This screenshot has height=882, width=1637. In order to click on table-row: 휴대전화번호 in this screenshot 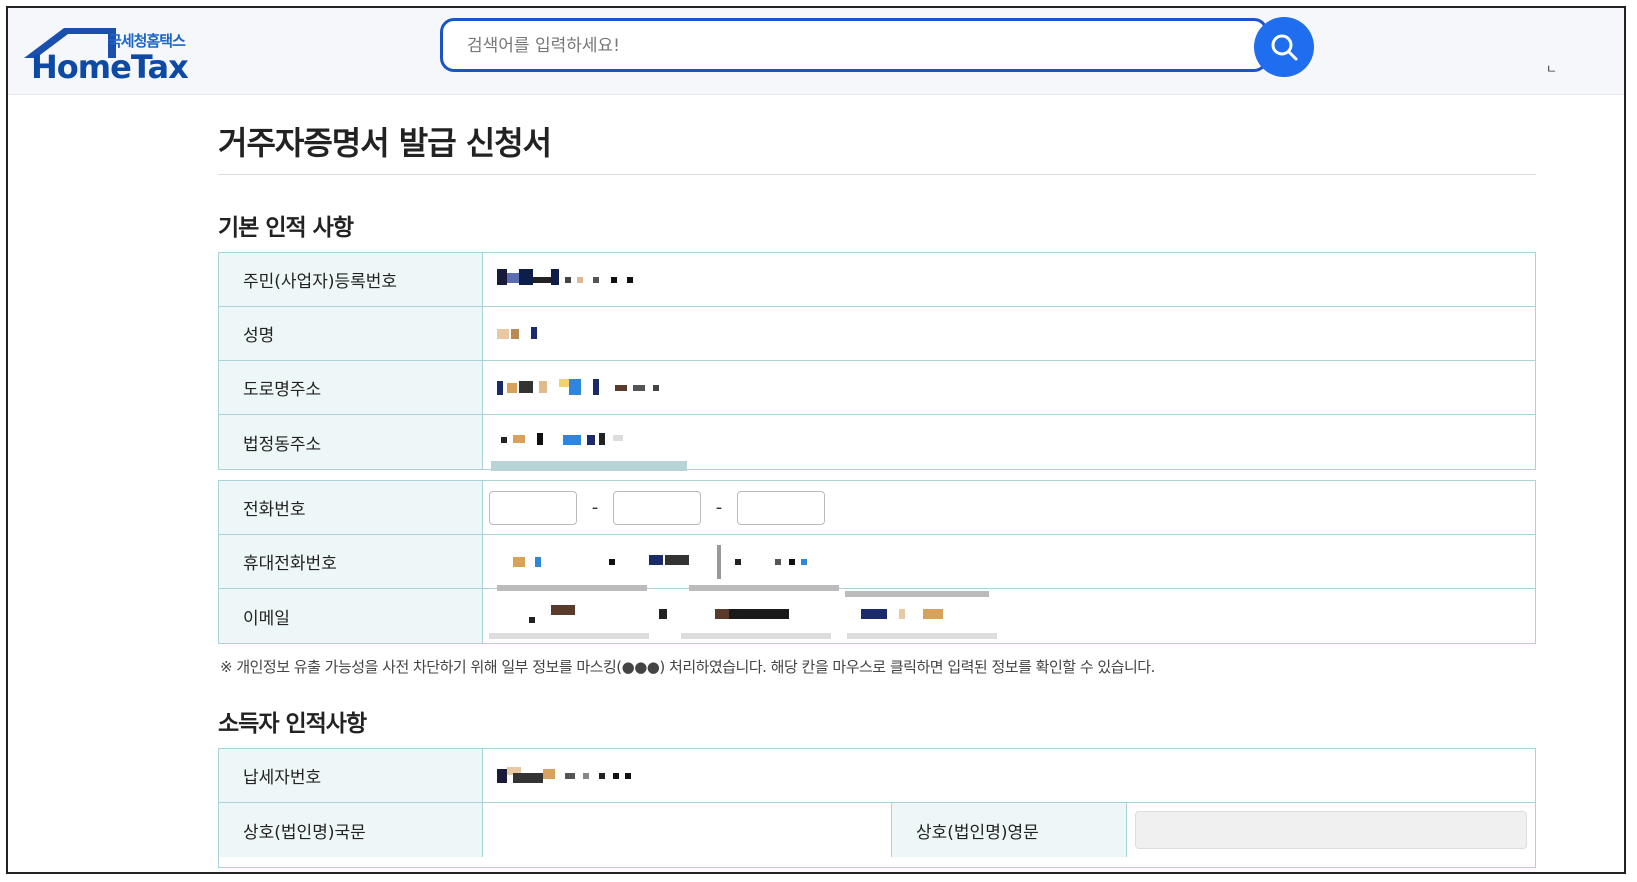, I will do `click(877, 563)`.